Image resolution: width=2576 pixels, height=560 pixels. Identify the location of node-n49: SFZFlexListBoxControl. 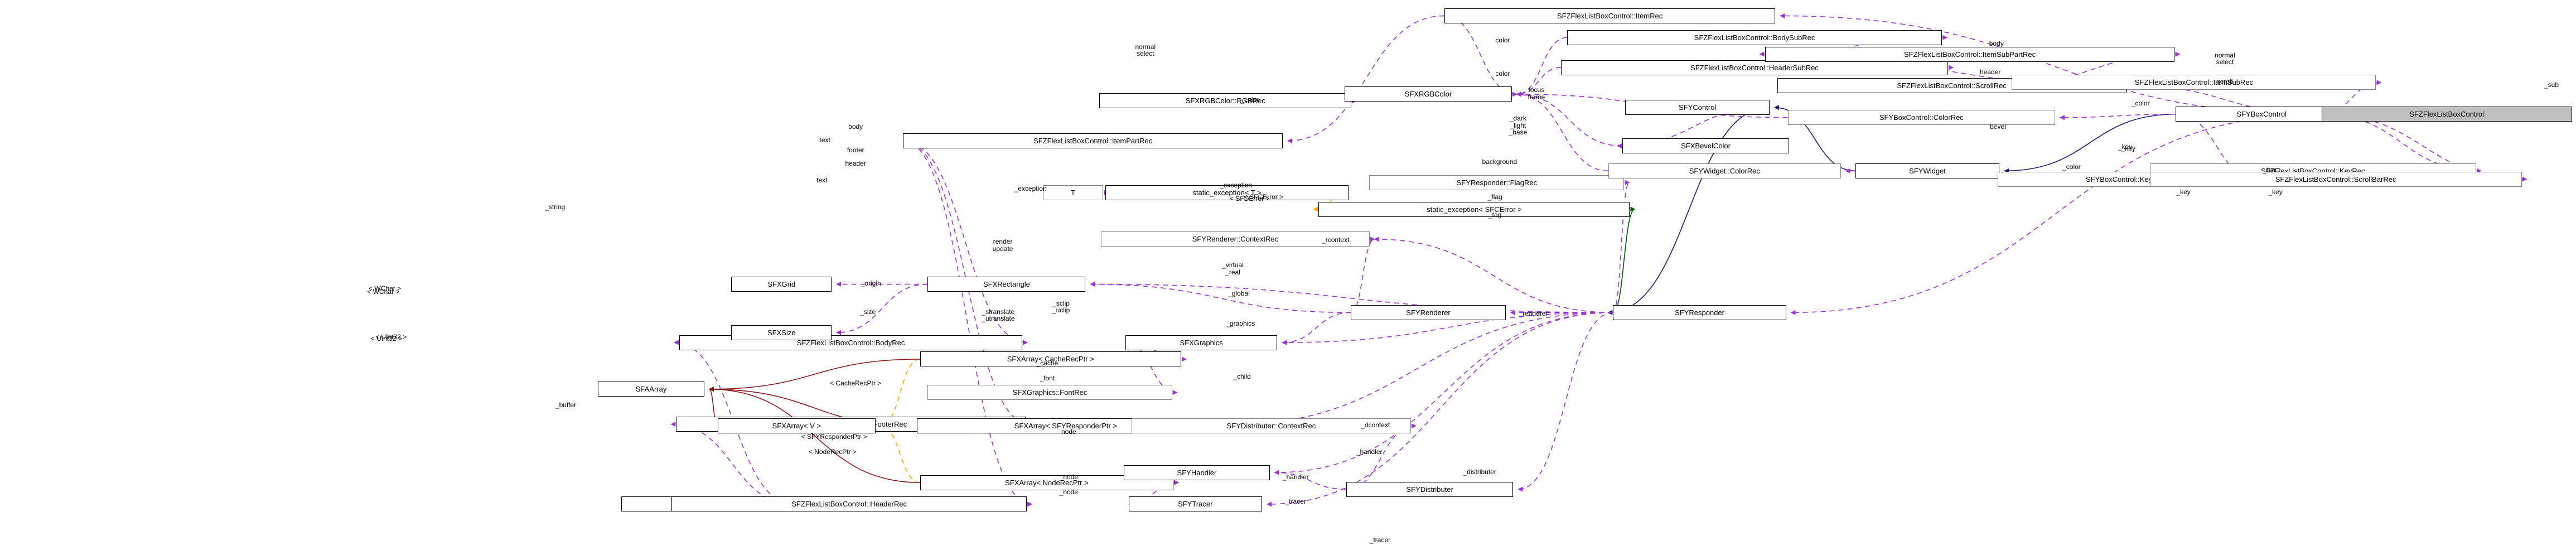
(2446, 114).